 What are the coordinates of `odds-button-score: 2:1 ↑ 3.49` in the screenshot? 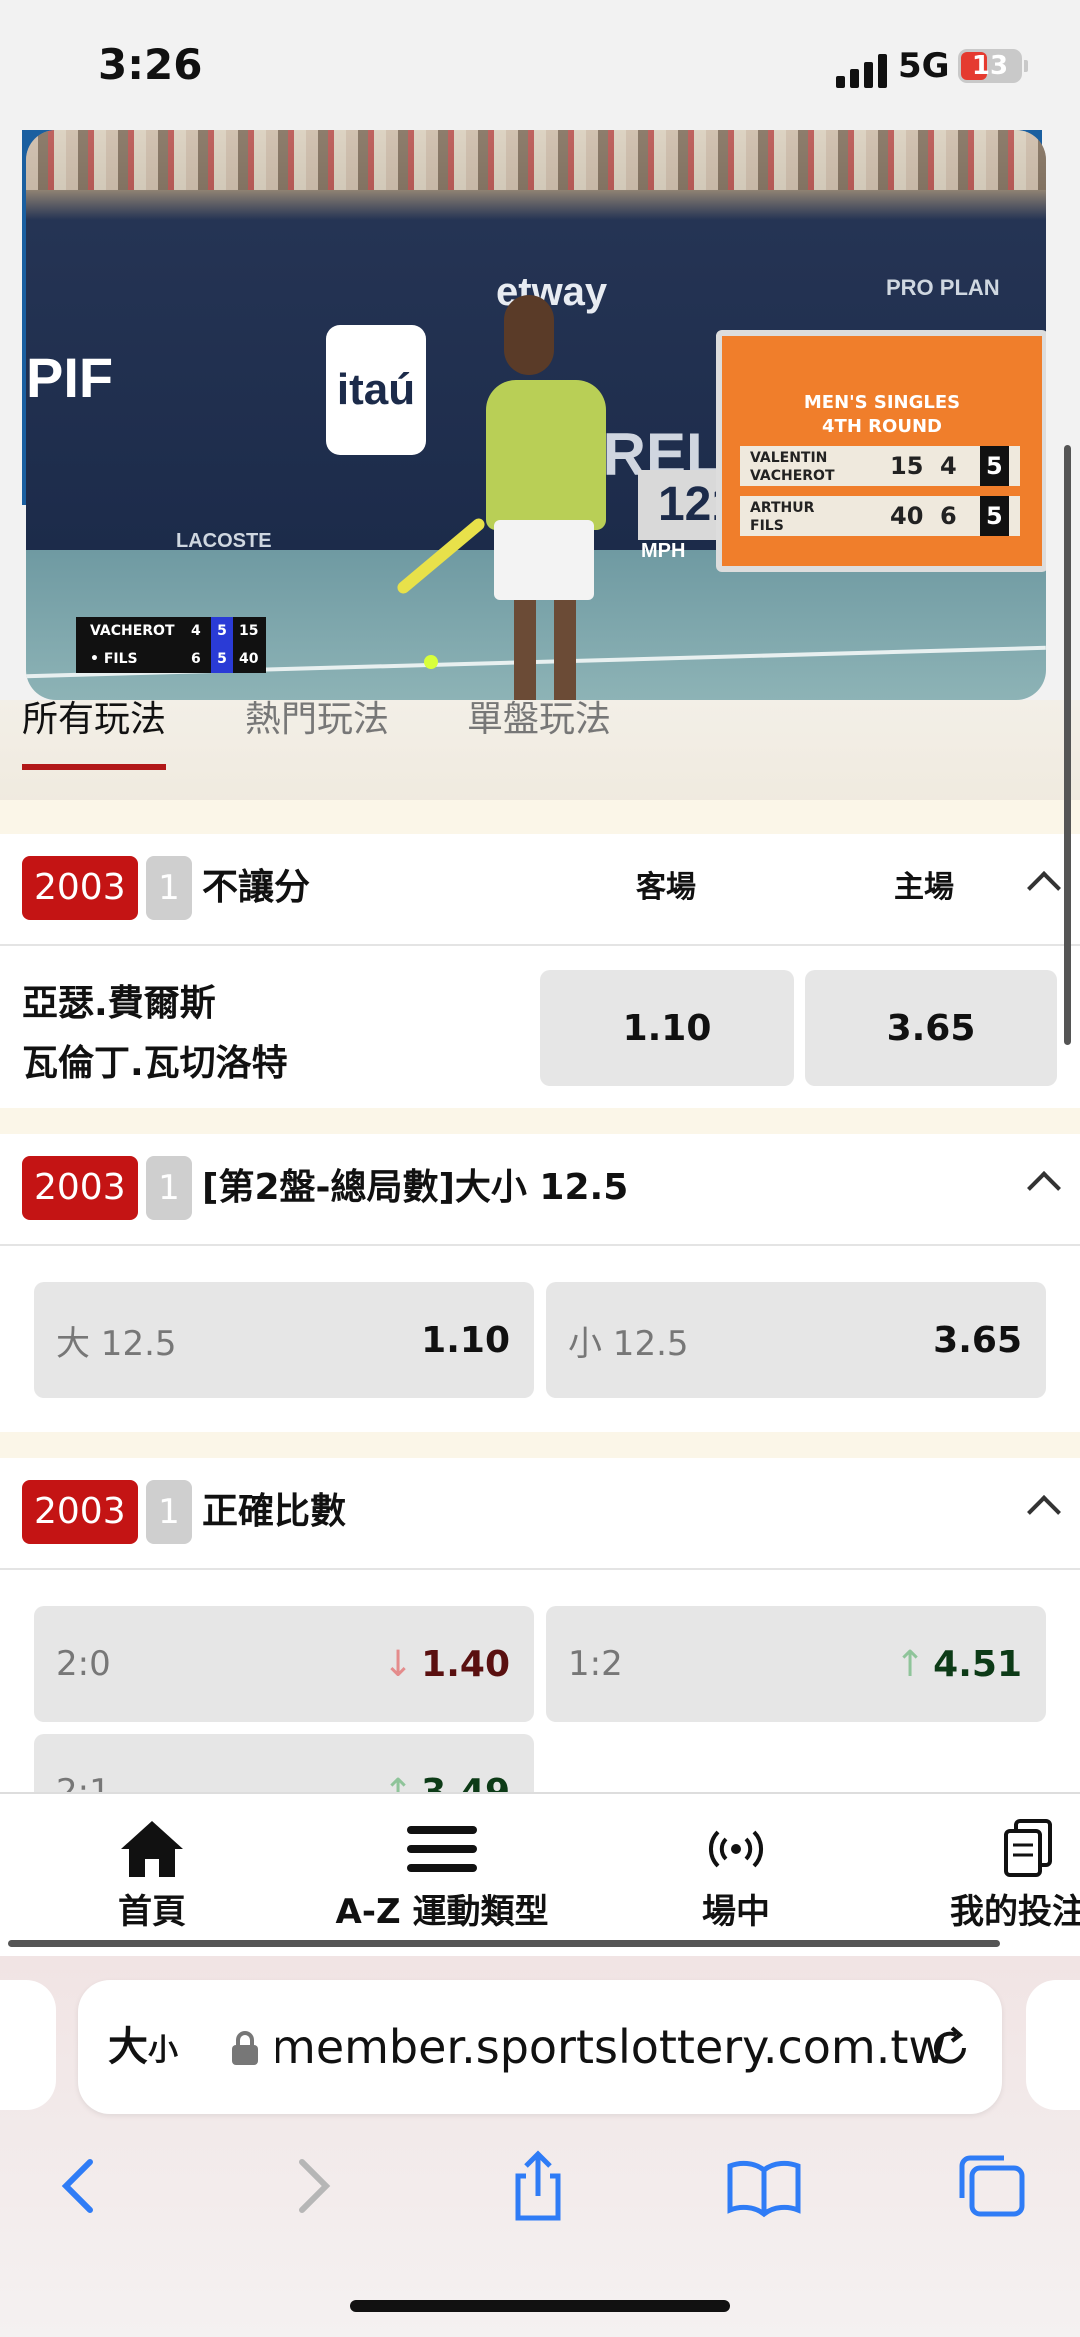 It's located at (284, 1763).